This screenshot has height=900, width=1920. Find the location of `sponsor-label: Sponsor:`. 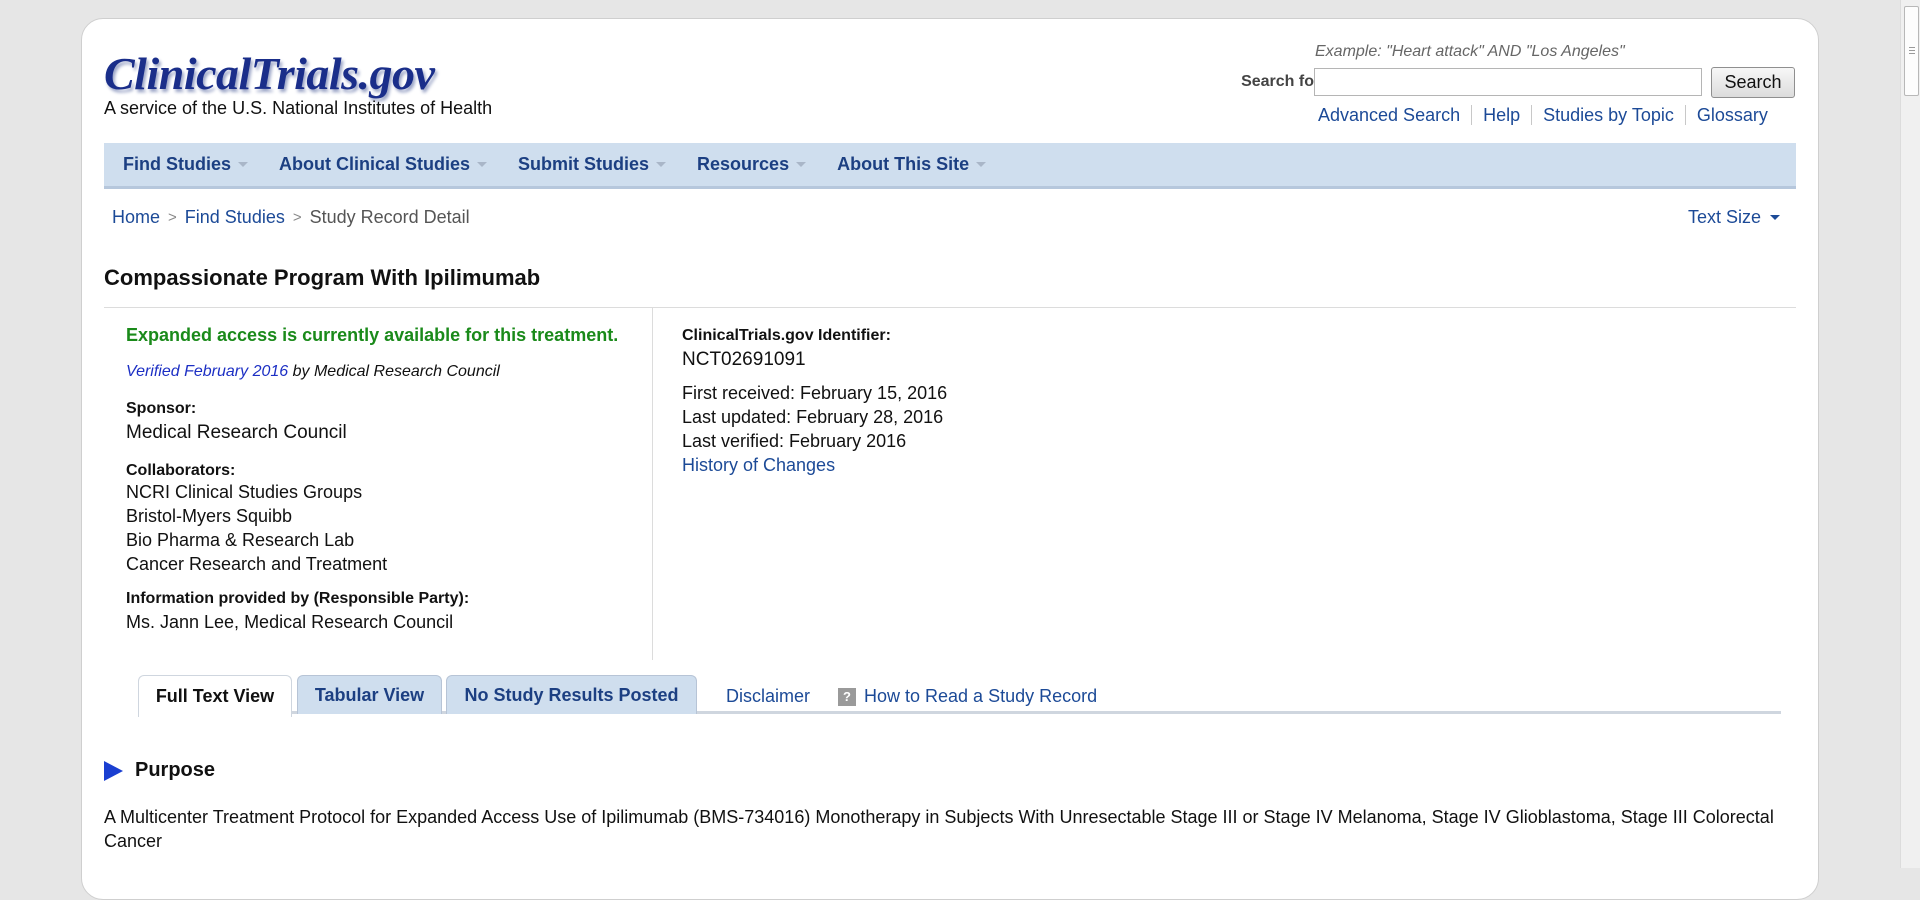

sponsor-label: Sponsor: is located at coordinates (161, 408).